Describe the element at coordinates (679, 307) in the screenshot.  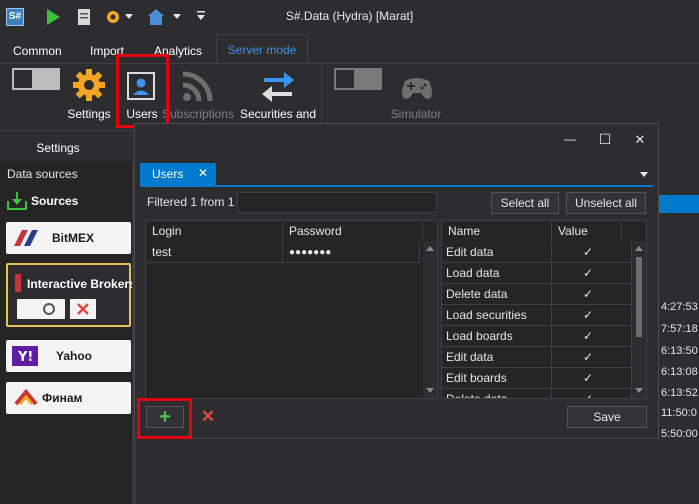
I see `log-time: 4:27:53` at that location.